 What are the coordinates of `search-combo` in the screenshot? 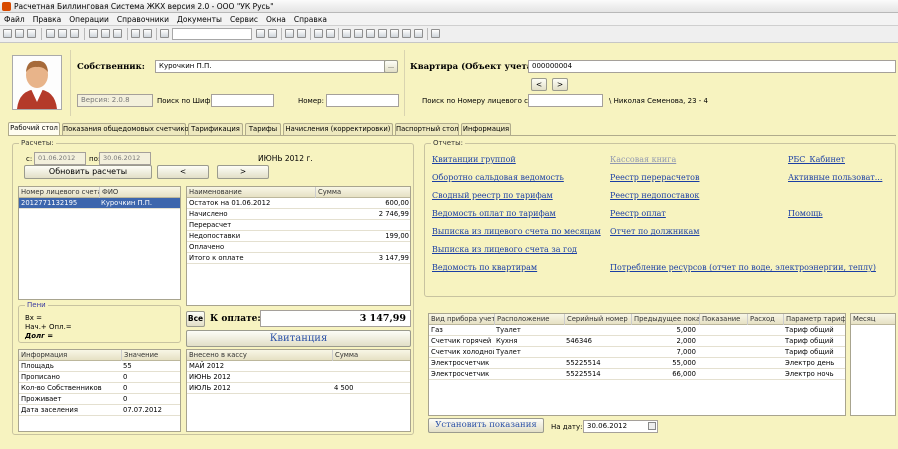 It's located at (212, 34).